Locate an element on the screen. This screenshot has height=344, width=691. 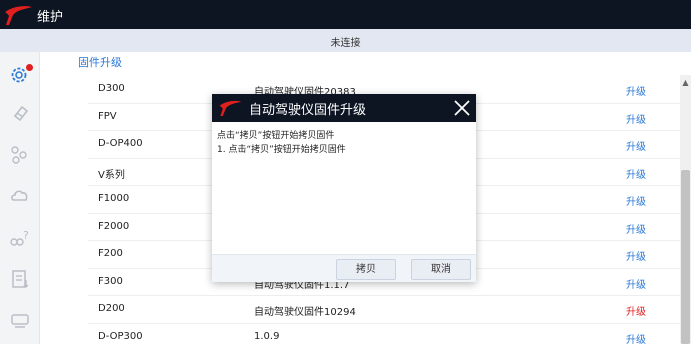
firmware-name: FPV is located at coordinates (107, 116).